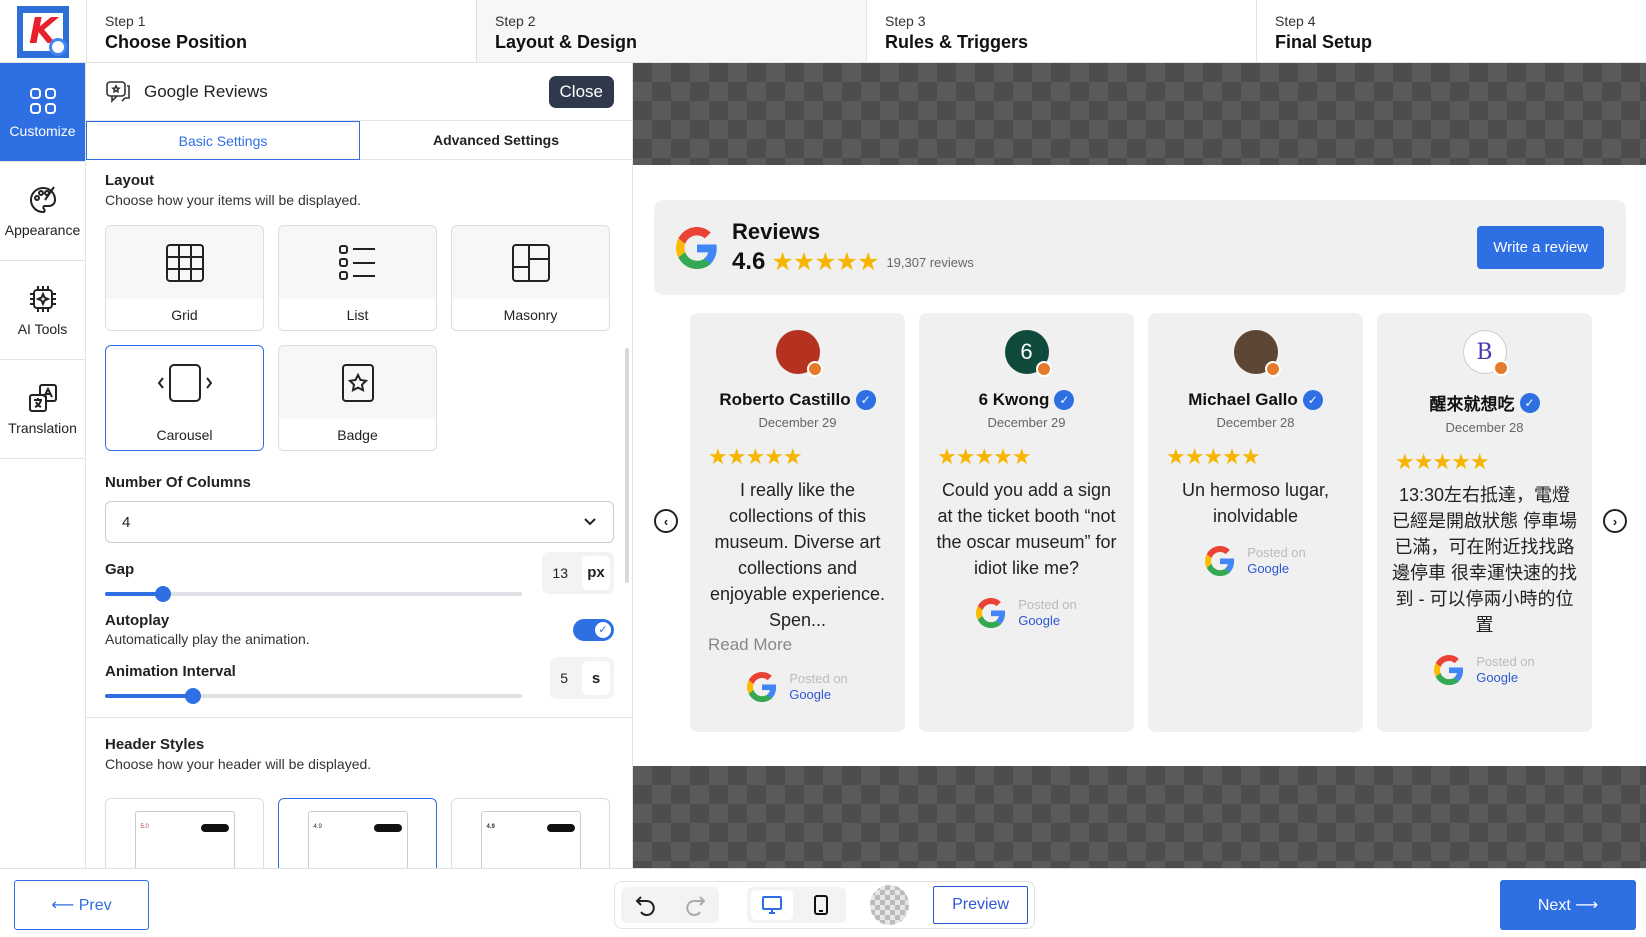  I want to click on badge-icon, so click(357, 382).